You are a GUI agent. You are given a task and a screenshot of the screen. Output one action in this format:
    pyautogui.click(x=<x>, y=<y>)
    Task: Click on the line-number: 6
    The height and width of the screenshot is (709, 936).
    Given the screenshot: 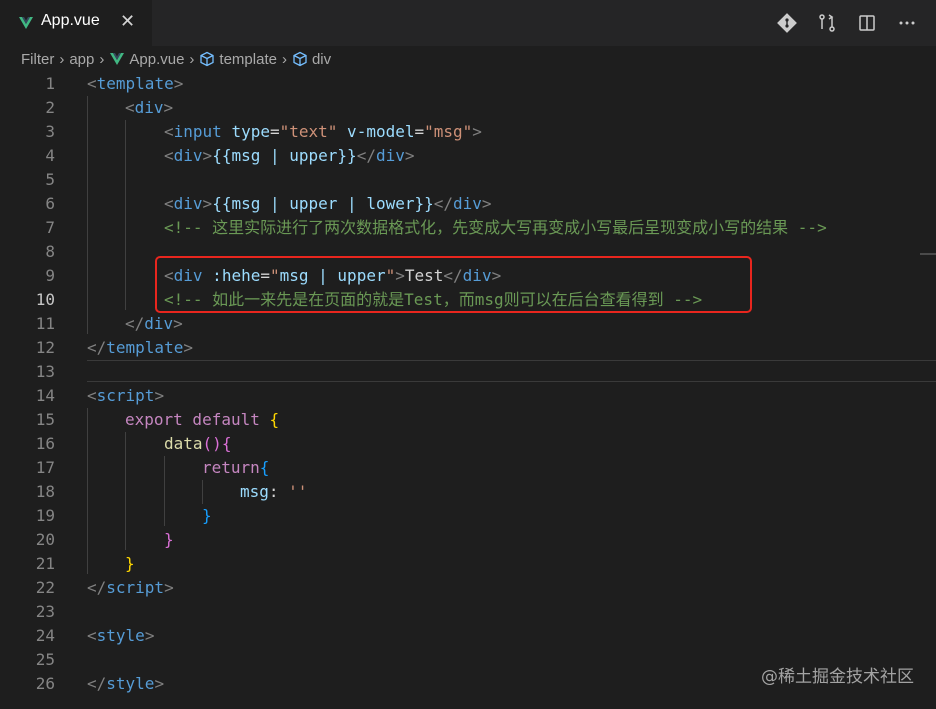 What is the action you would take?
    pyautogui.click(x=50, y=203)
    